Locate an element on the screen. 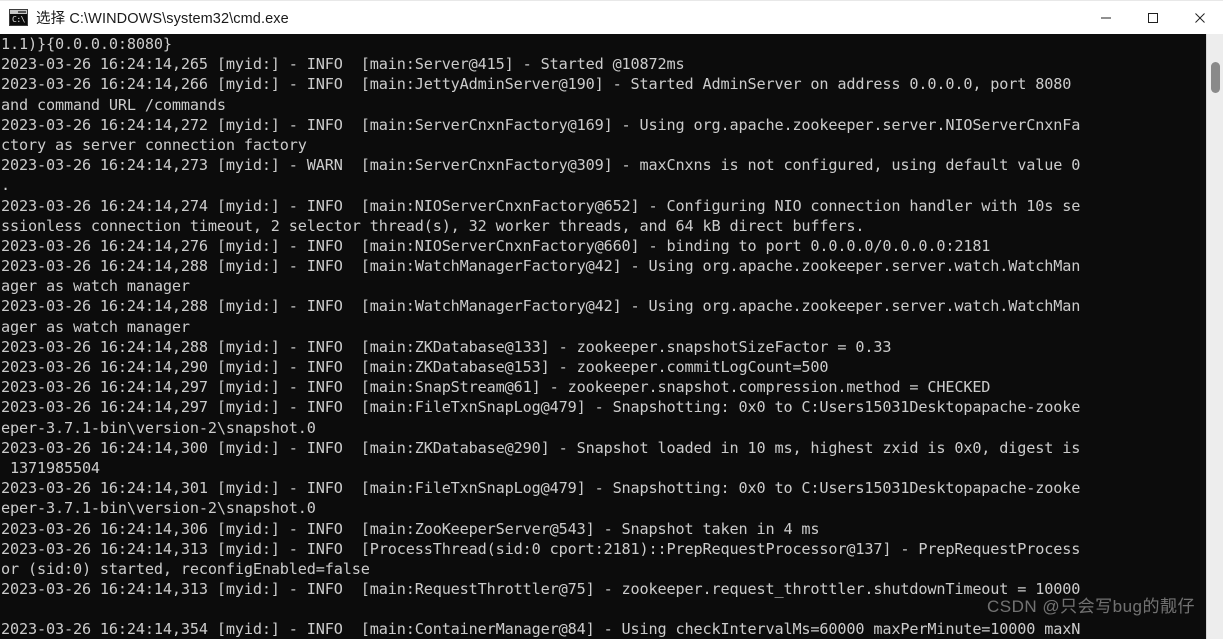 This screenshot has height=639, width=1223. titlebar-left: C:\ 选择 C:\WINDOWS\system32\cmd.exe is located at coordinates (541, 18).